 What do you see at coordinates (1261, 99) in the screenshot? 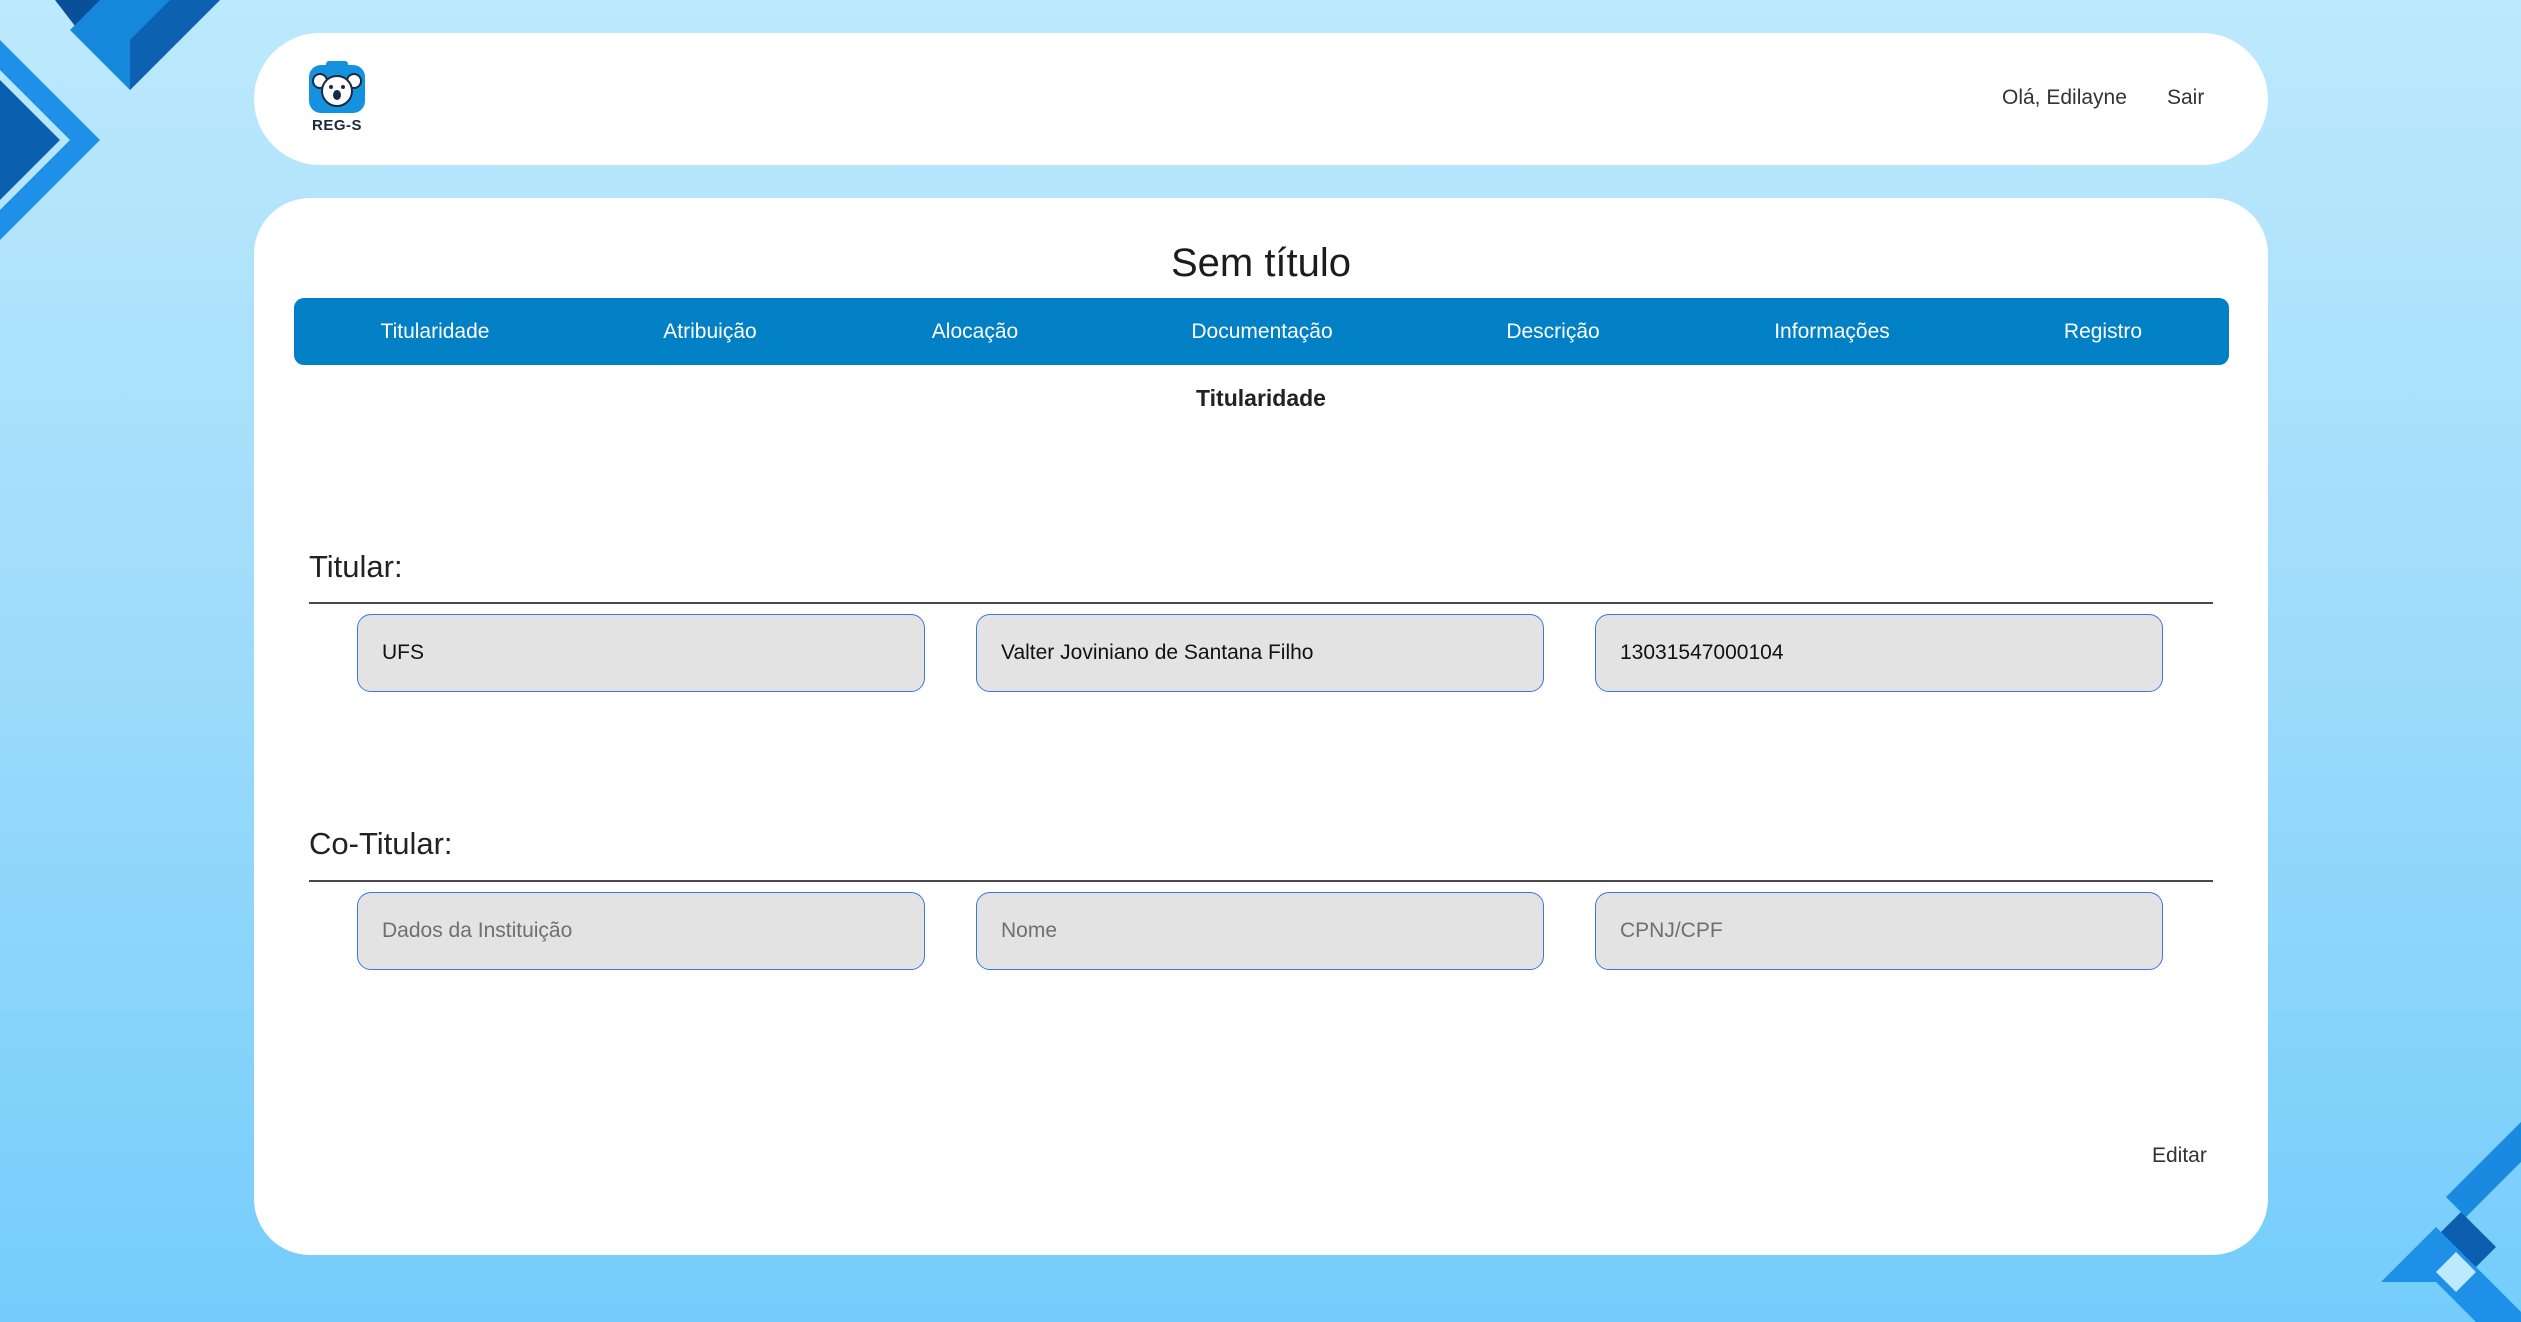
I see `top-header-bar: REG-S Olá, Edilayne Sair` at bounding box center [1261, 99].